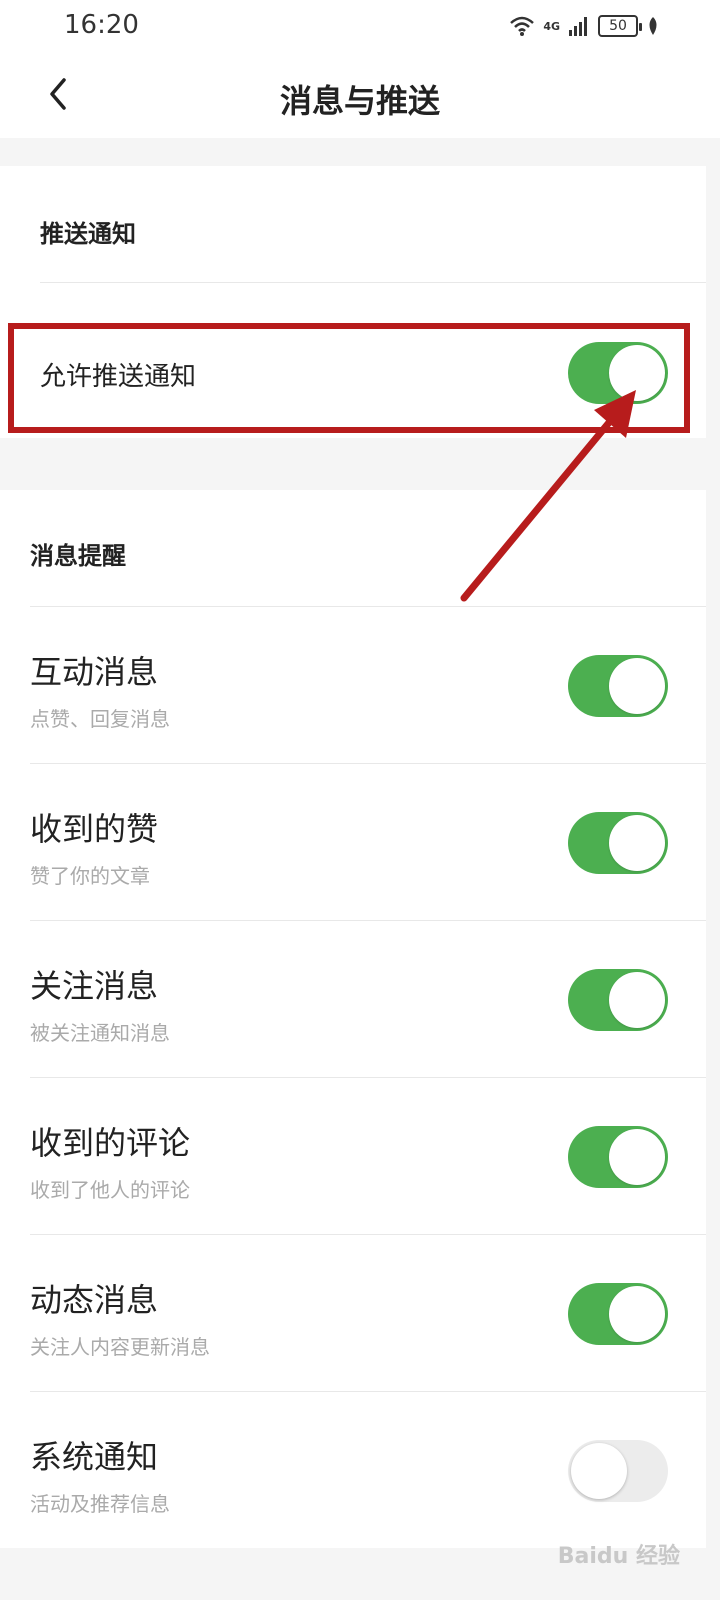 This screenshot has width=720, height=1600. Describe the element at coordinates (110, 1190) in the screenshot. I see `row-subtitle: 收到了他人的评论` at that location.